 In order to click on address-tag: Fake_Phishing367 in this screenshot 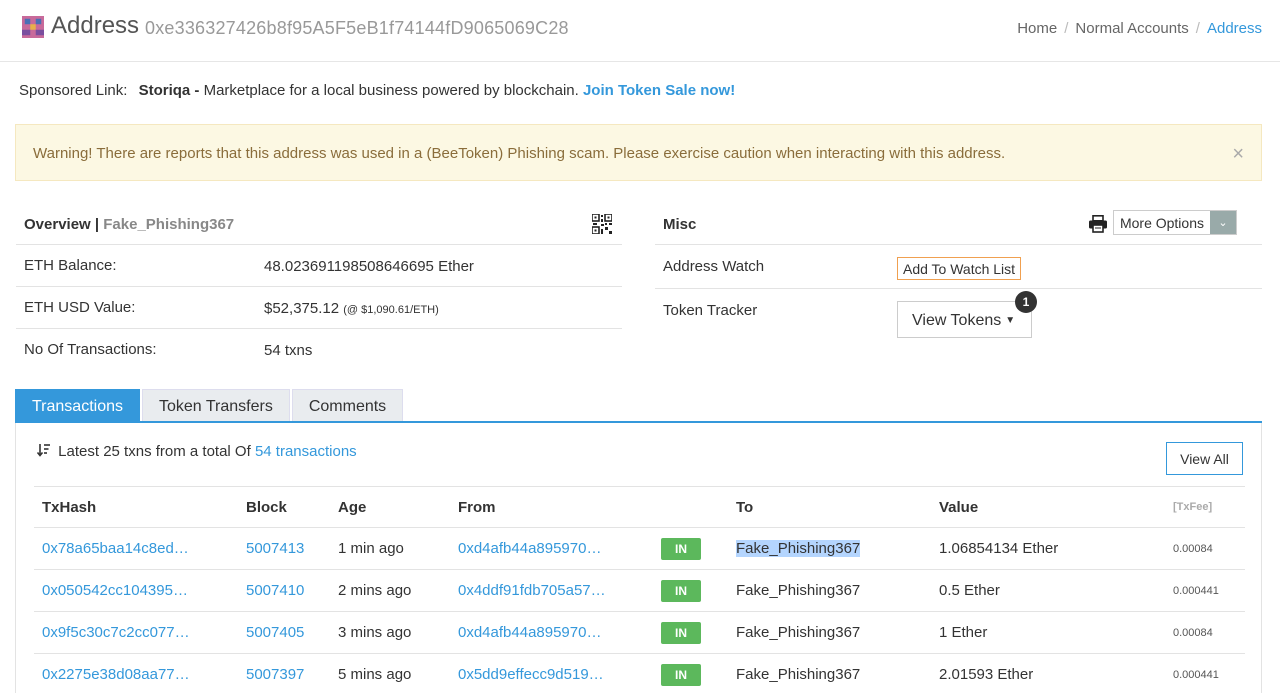, I will do `click(169, 224)`.